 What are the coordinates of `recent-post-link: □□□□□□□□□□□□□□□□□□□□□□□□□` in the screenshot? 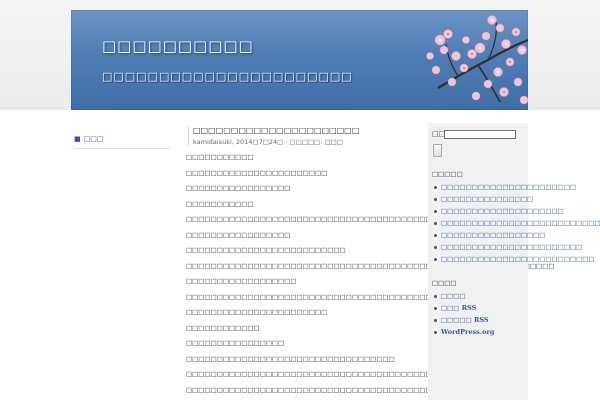 It's located at (518, 259).